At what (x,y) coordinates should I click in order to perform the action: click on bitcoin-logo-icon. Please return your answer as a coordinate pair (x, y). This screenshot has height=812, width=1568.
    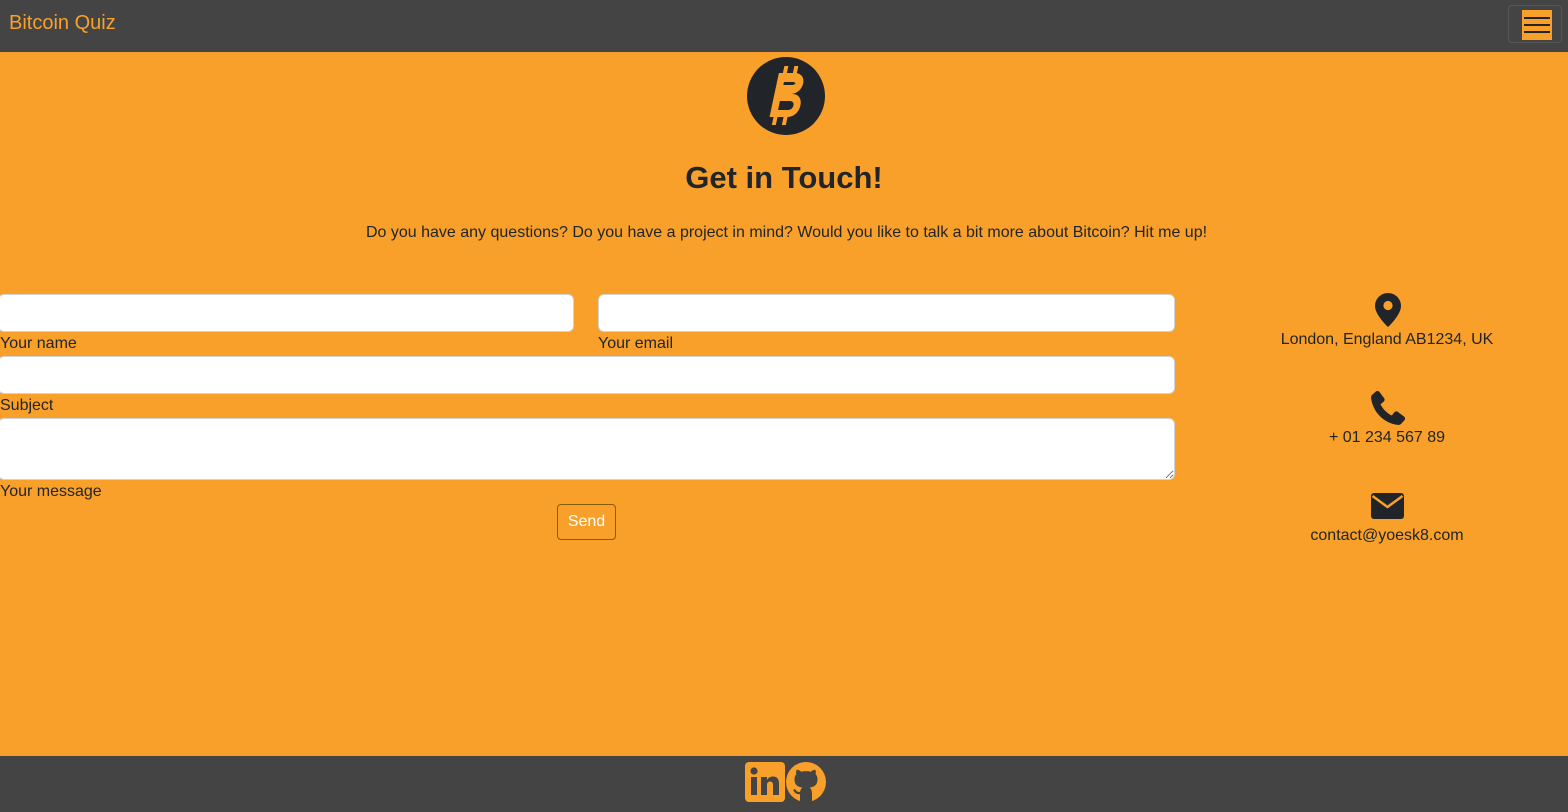
    Looking at the image, I should click on (786, 96).